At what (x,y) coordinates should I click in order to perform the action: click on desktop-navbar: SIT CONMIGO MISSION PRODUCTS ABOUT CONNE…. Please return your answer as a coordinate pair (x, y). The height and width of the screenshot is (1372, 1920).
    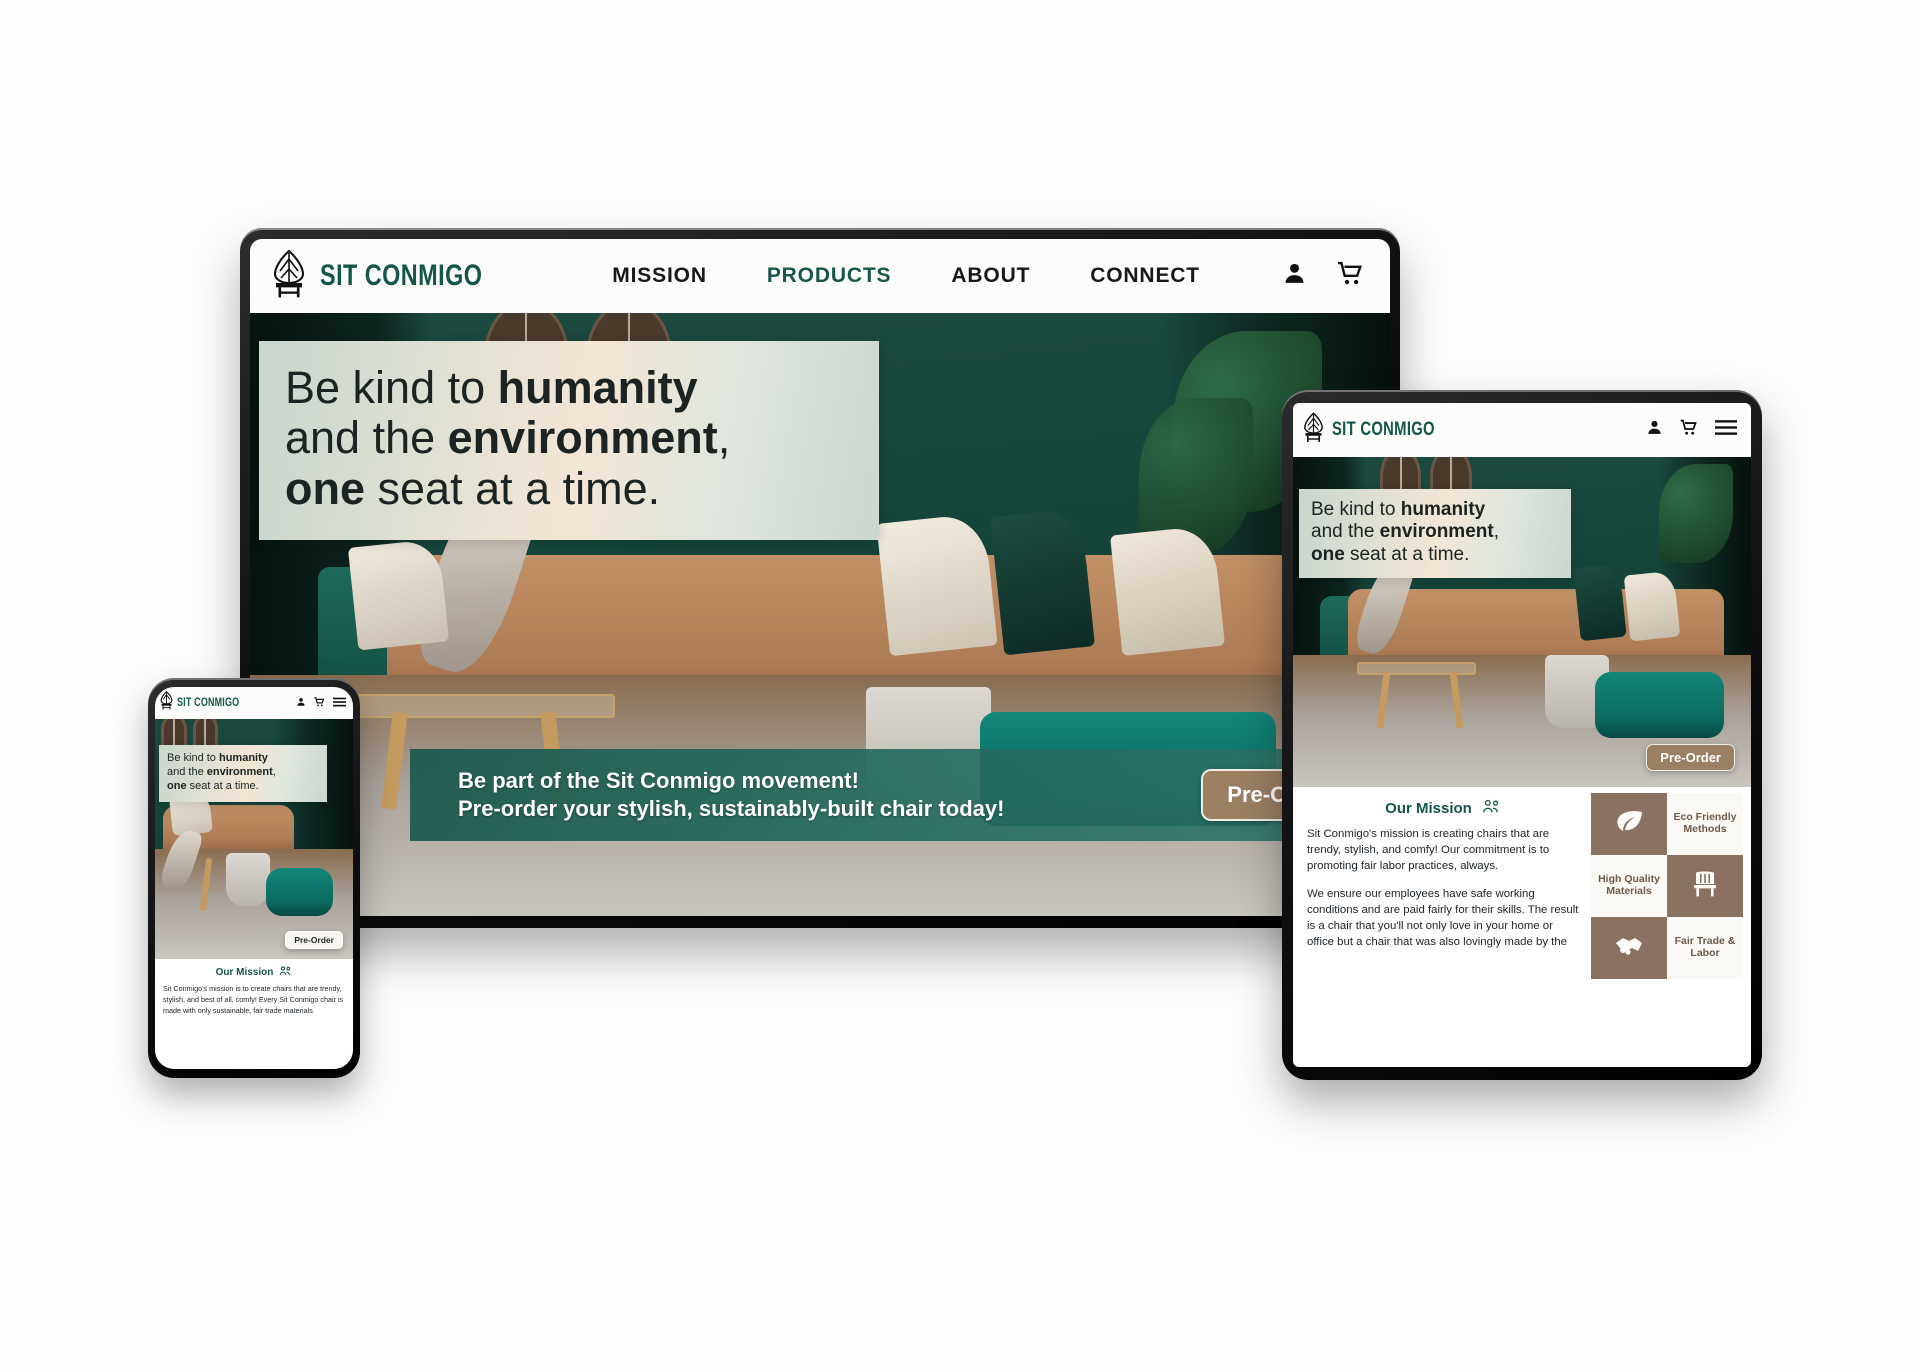
    Looking at the image, I should click on (820, 276).